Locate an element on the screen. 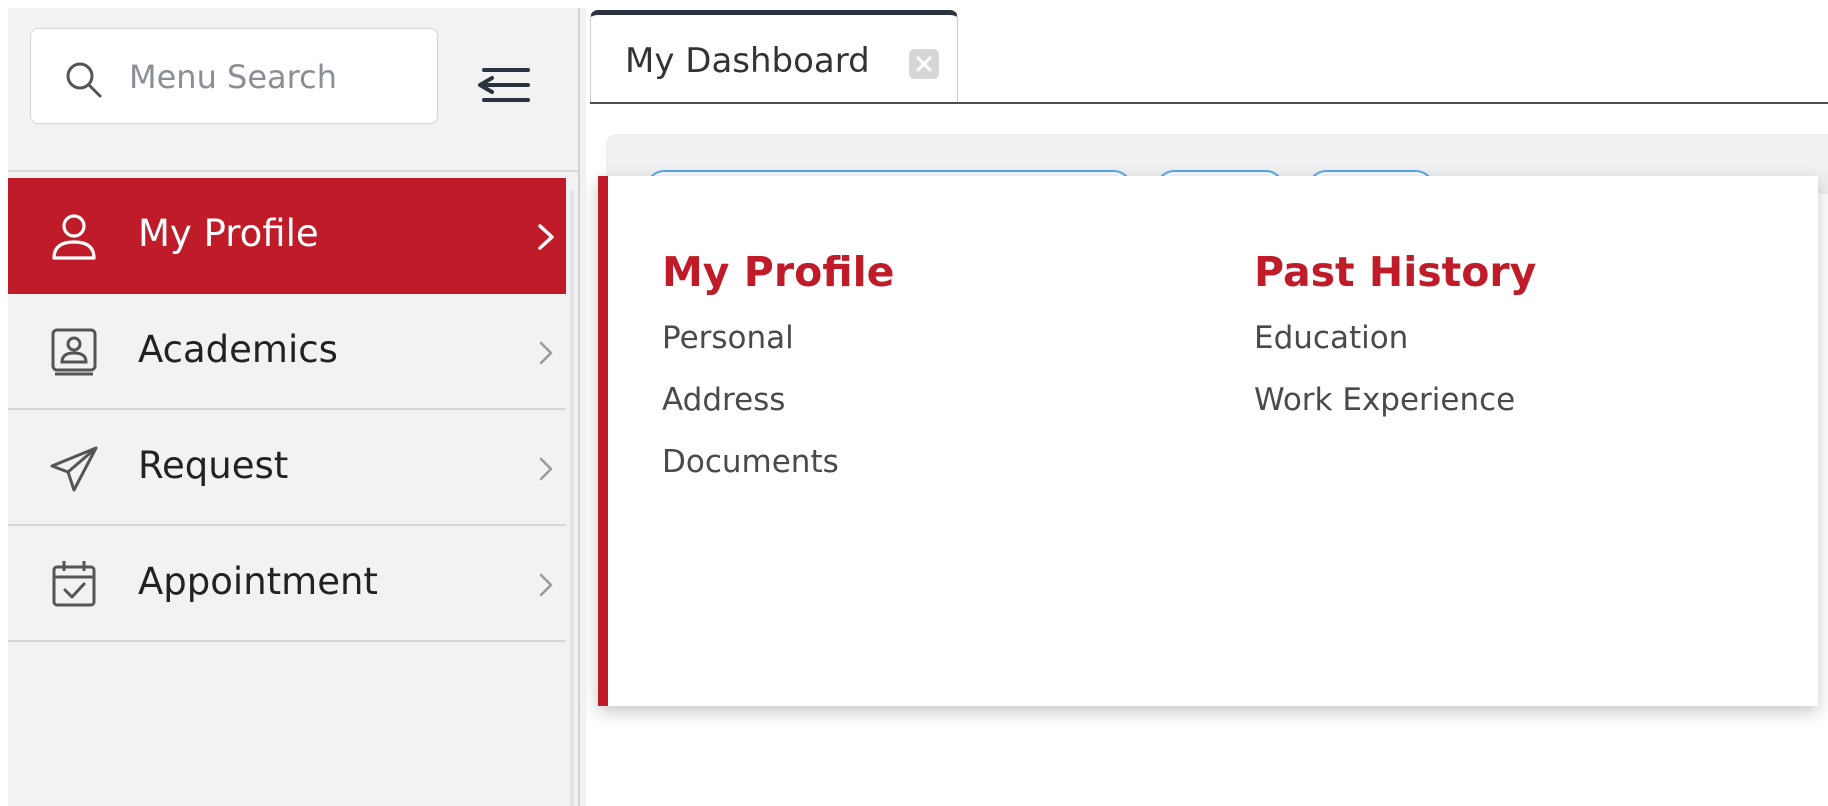  mega-menu-column-my-profile: My Profile Personal Address Documents is located at coordinates (778, 364).